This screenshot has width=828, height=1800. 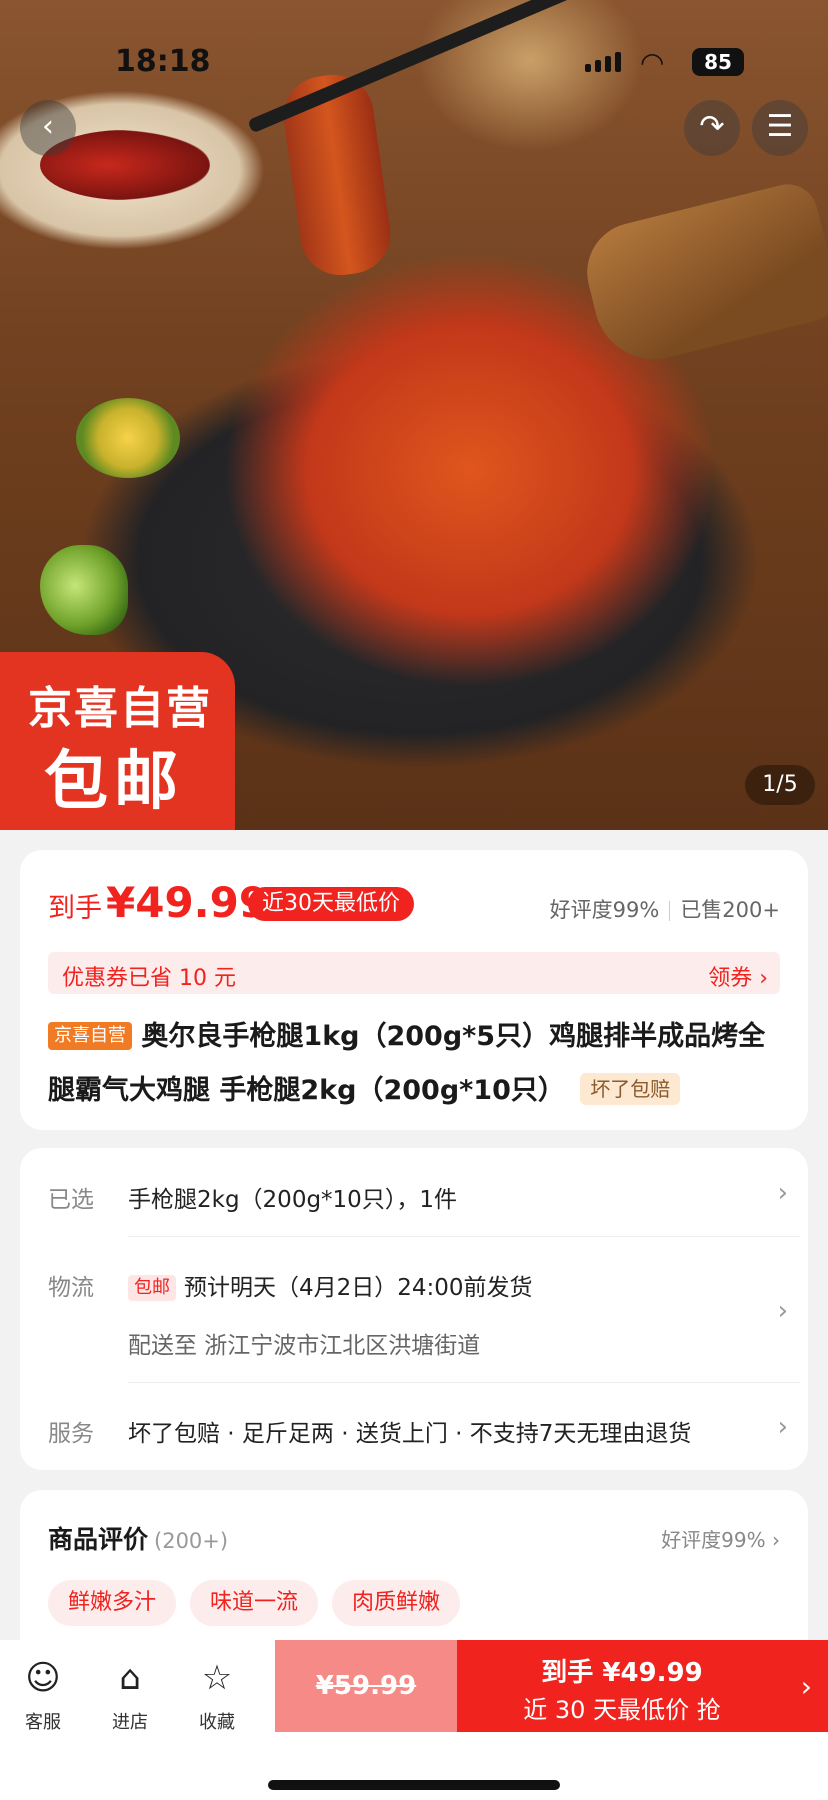 I want to click on rating-sales: 好评度99% 已售200+, so click(x=665, y=909).